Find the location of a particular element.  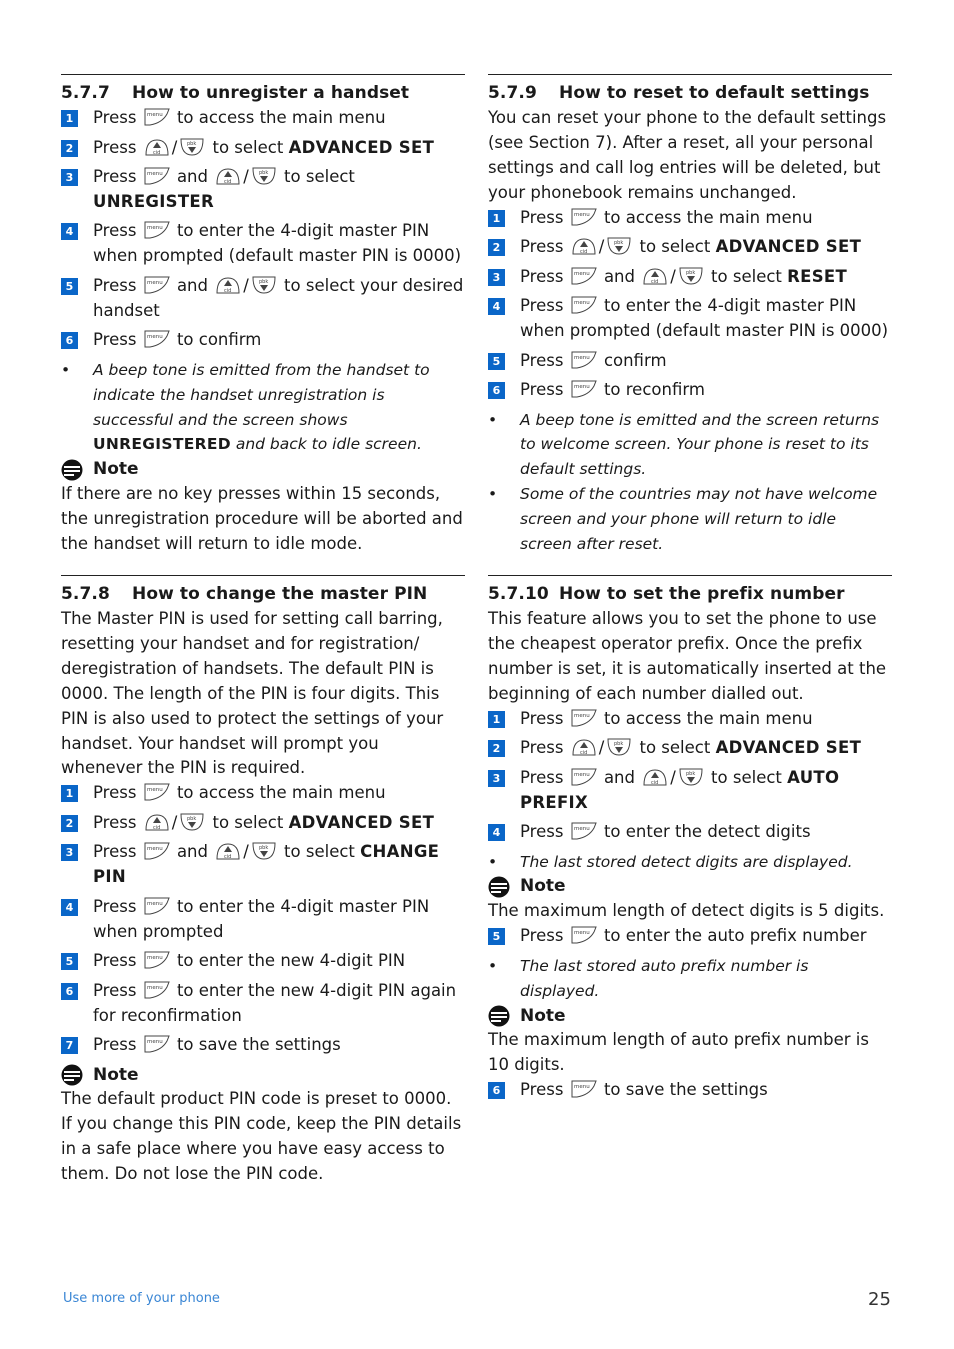

step-item: 3 Press and / to select UNREGISTER is located at coordinates (263, 190).